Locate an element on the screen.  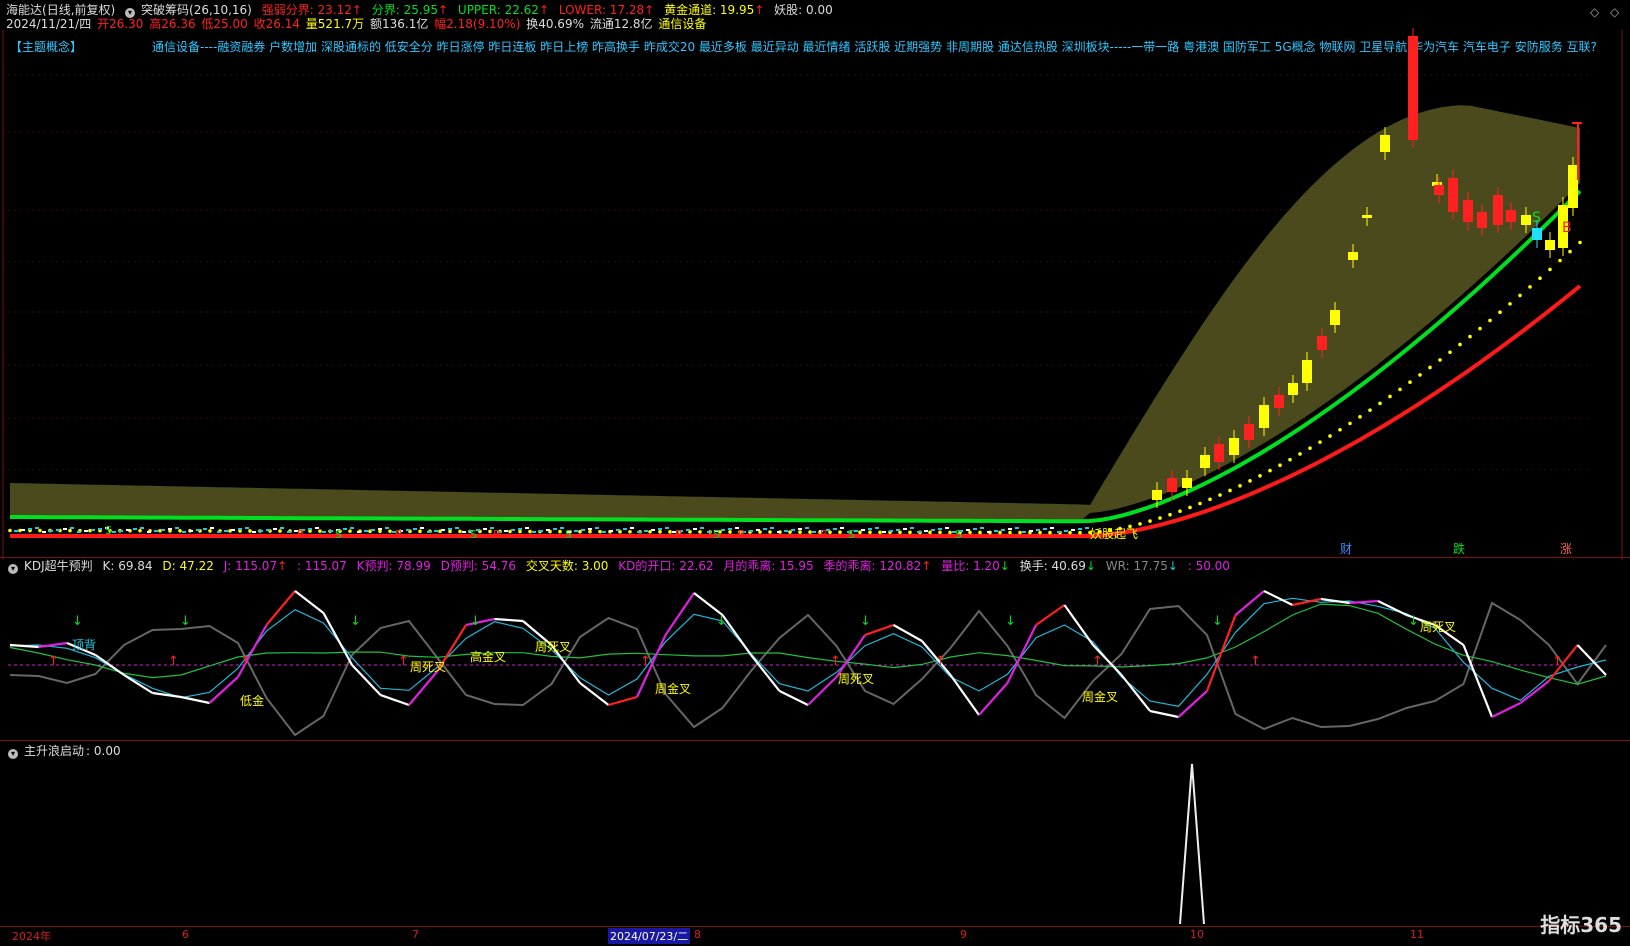
kdj-turnover: 换手: 40.69 is located at coordinates (1052, 566).